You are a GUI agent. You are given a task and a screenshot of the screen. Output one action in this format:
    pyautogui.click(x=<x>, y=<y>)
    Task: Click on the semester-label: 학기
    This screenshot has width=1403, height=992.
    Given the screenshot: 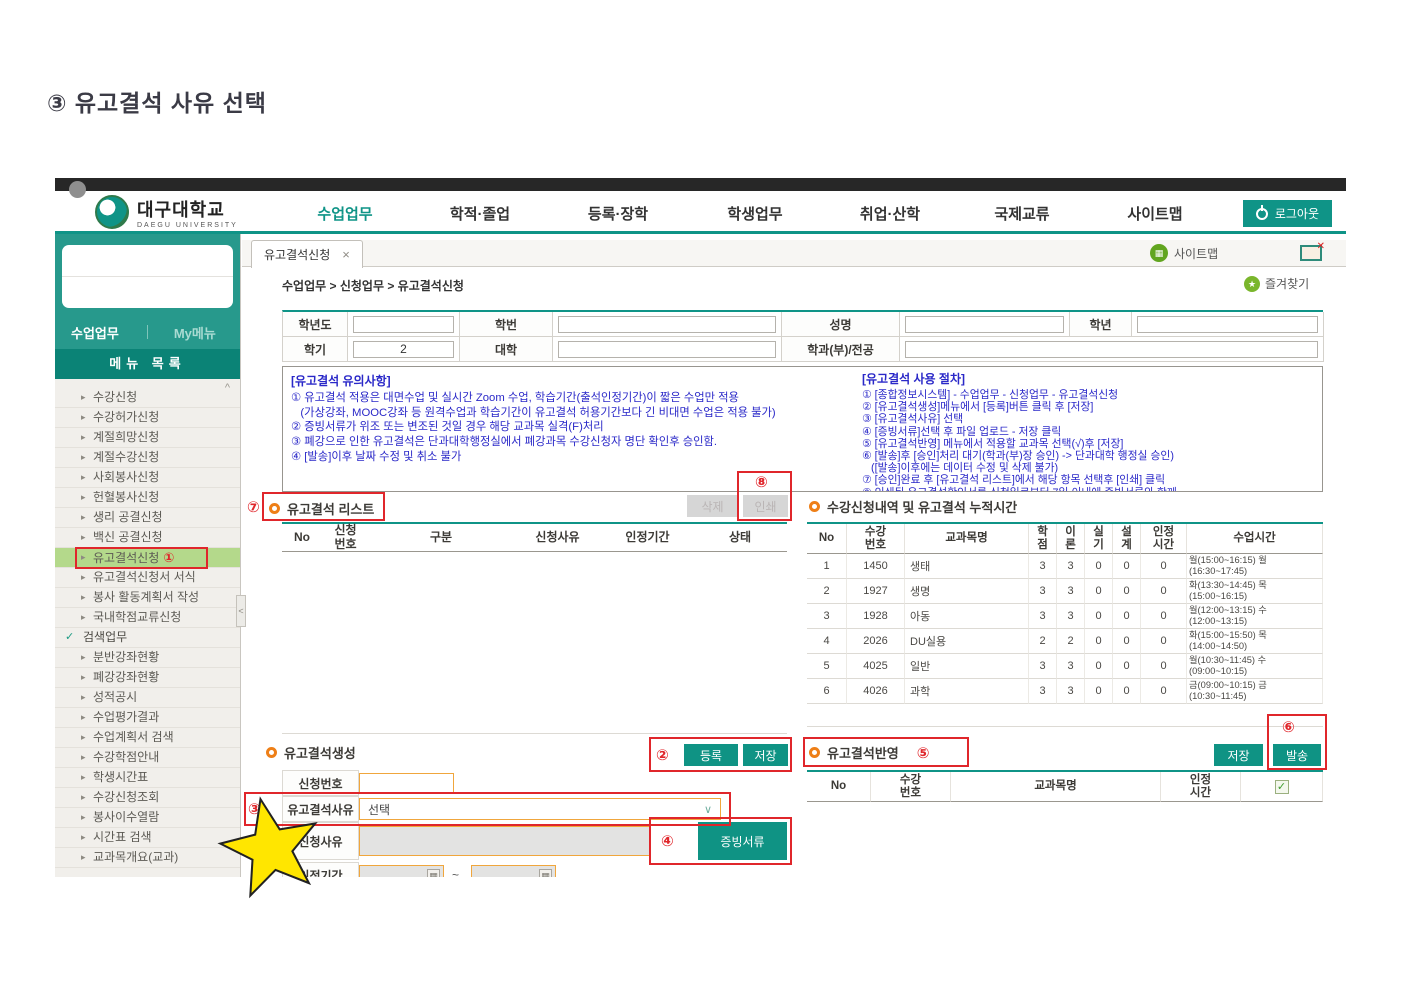 What is the action you would take?
    pyautogui.click(x=315, y=349)
    